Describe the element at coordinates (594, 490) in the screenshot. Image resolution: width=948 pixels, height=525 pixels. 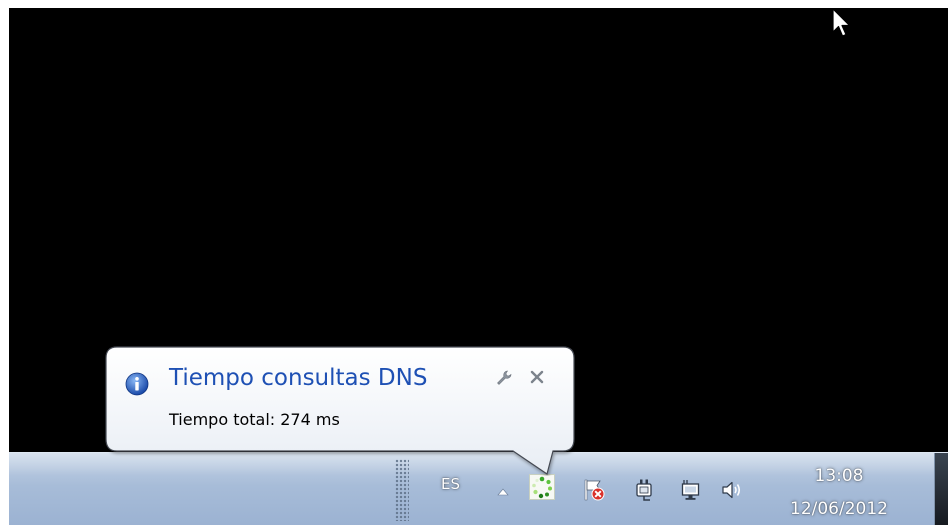
I see `action-center-flag-icon` at that location.